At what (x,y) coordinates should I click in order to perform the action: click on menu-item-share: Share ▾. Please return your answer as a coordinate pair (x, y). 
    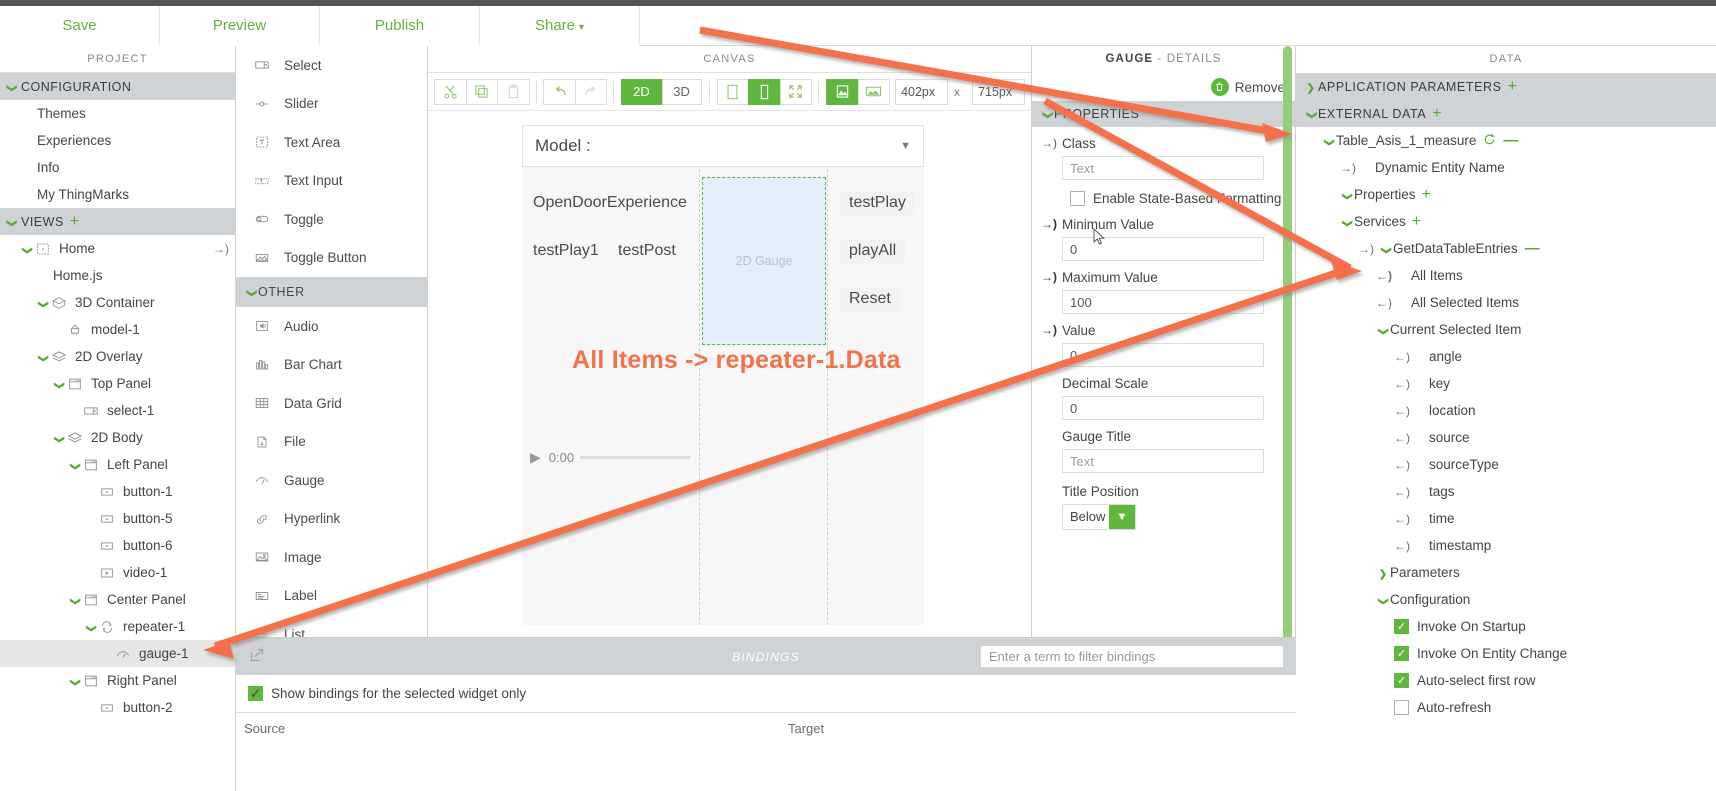
    Looking at the image, I should click on (560, 26).